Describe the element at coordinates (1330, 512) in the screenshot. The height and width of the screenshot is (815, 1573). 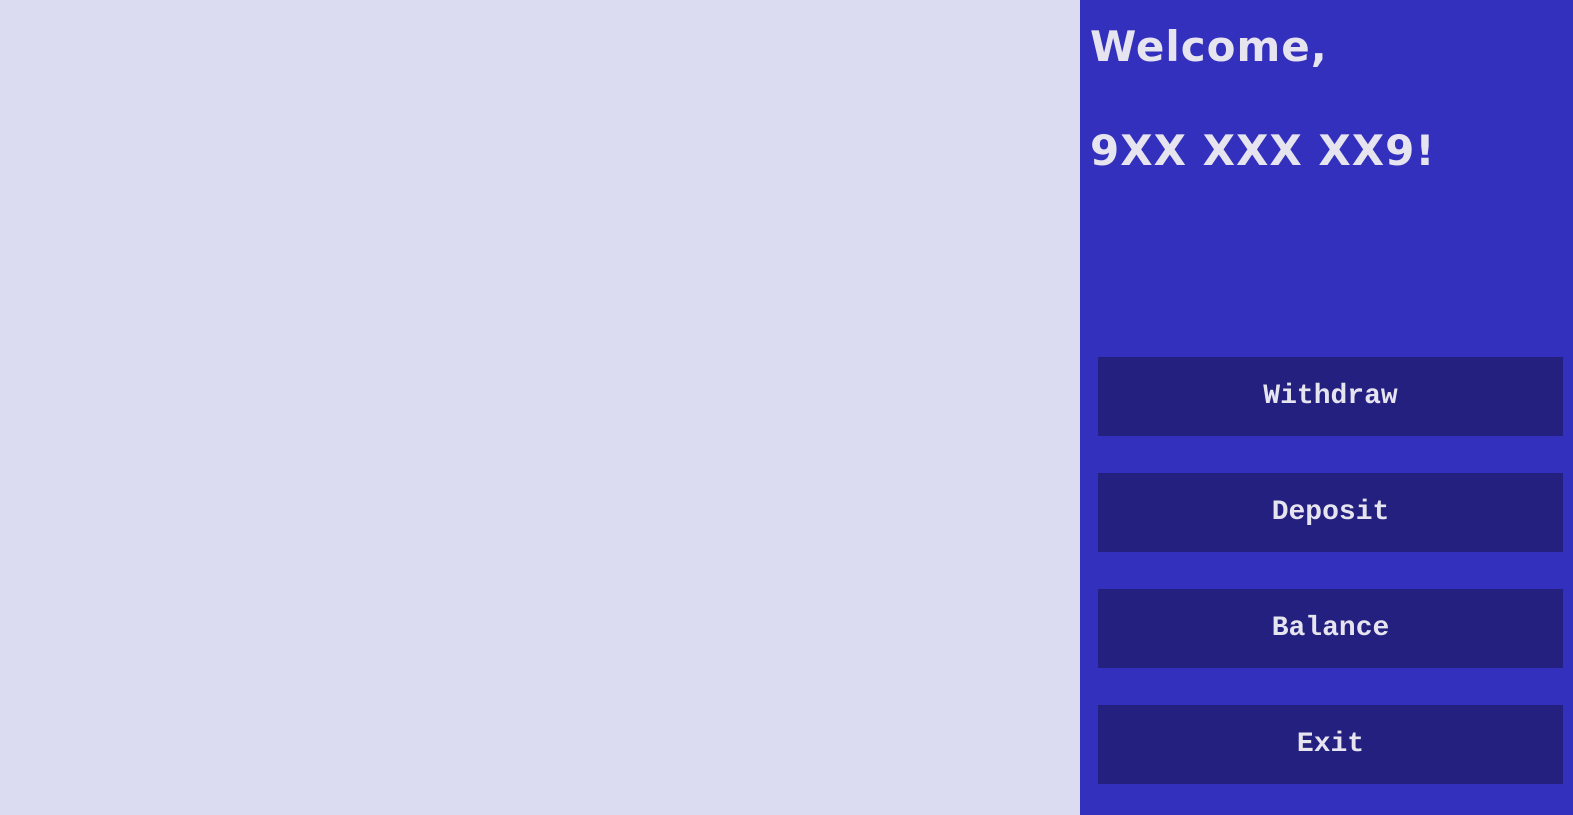
I see `deposit-button: Deposit` at that location.